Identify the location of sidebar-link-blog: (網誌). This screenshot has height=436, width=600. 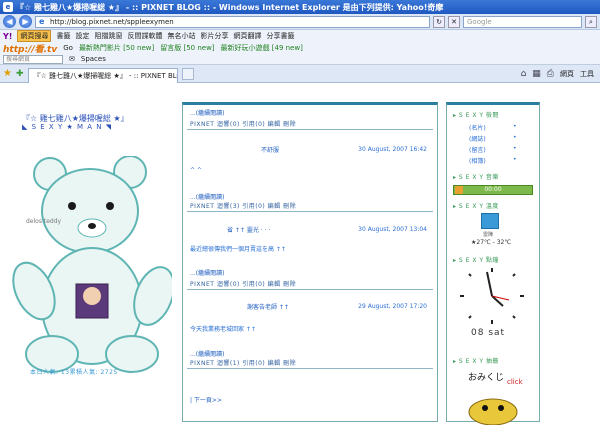
(477, 138).